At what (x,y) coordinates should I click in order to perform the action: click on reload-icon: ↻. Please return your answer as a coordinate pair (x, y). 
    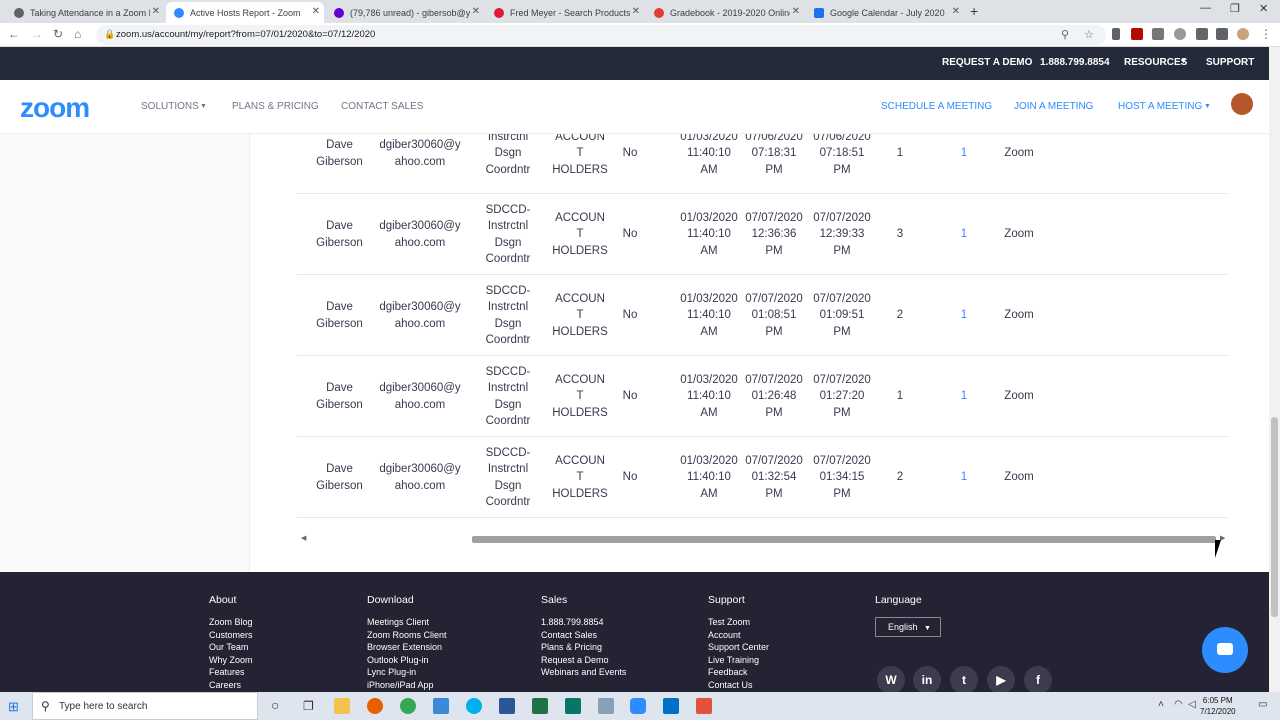
    Looking at the image, I should click on (58, 34).